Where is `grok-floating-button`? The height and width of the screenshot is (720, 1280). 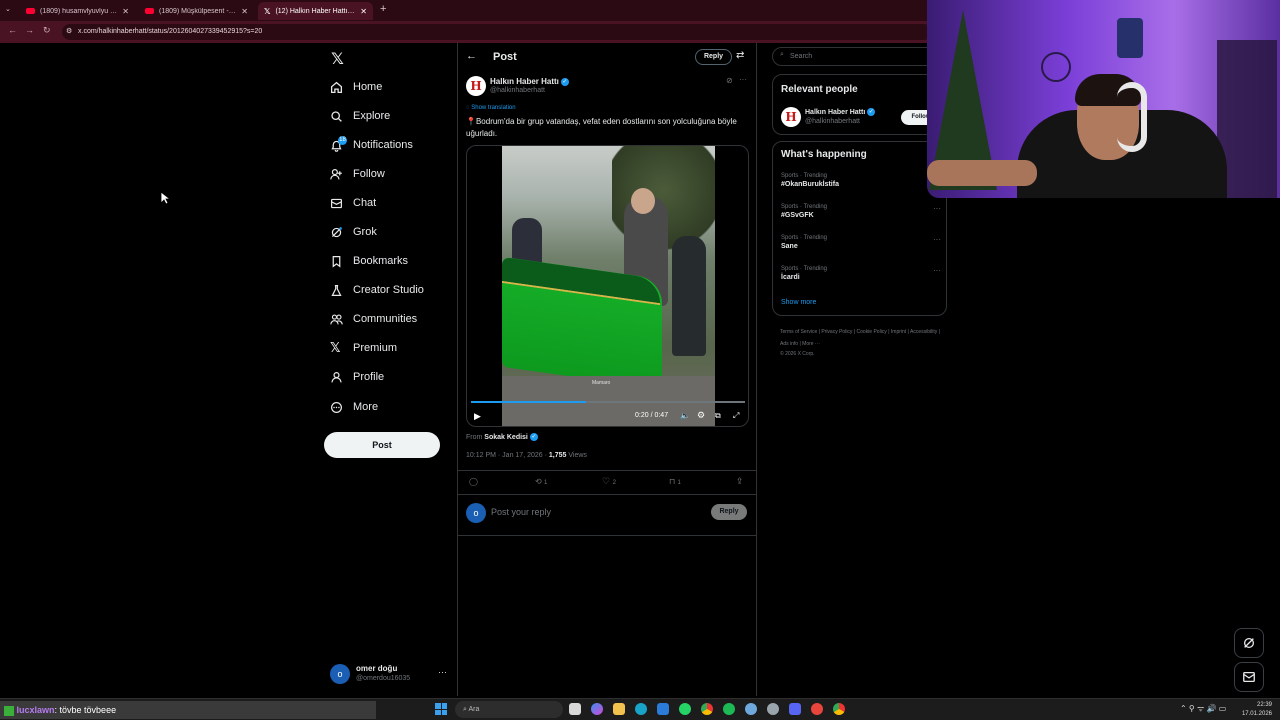 grok-floating-button is located at coordinates (1249, 643).